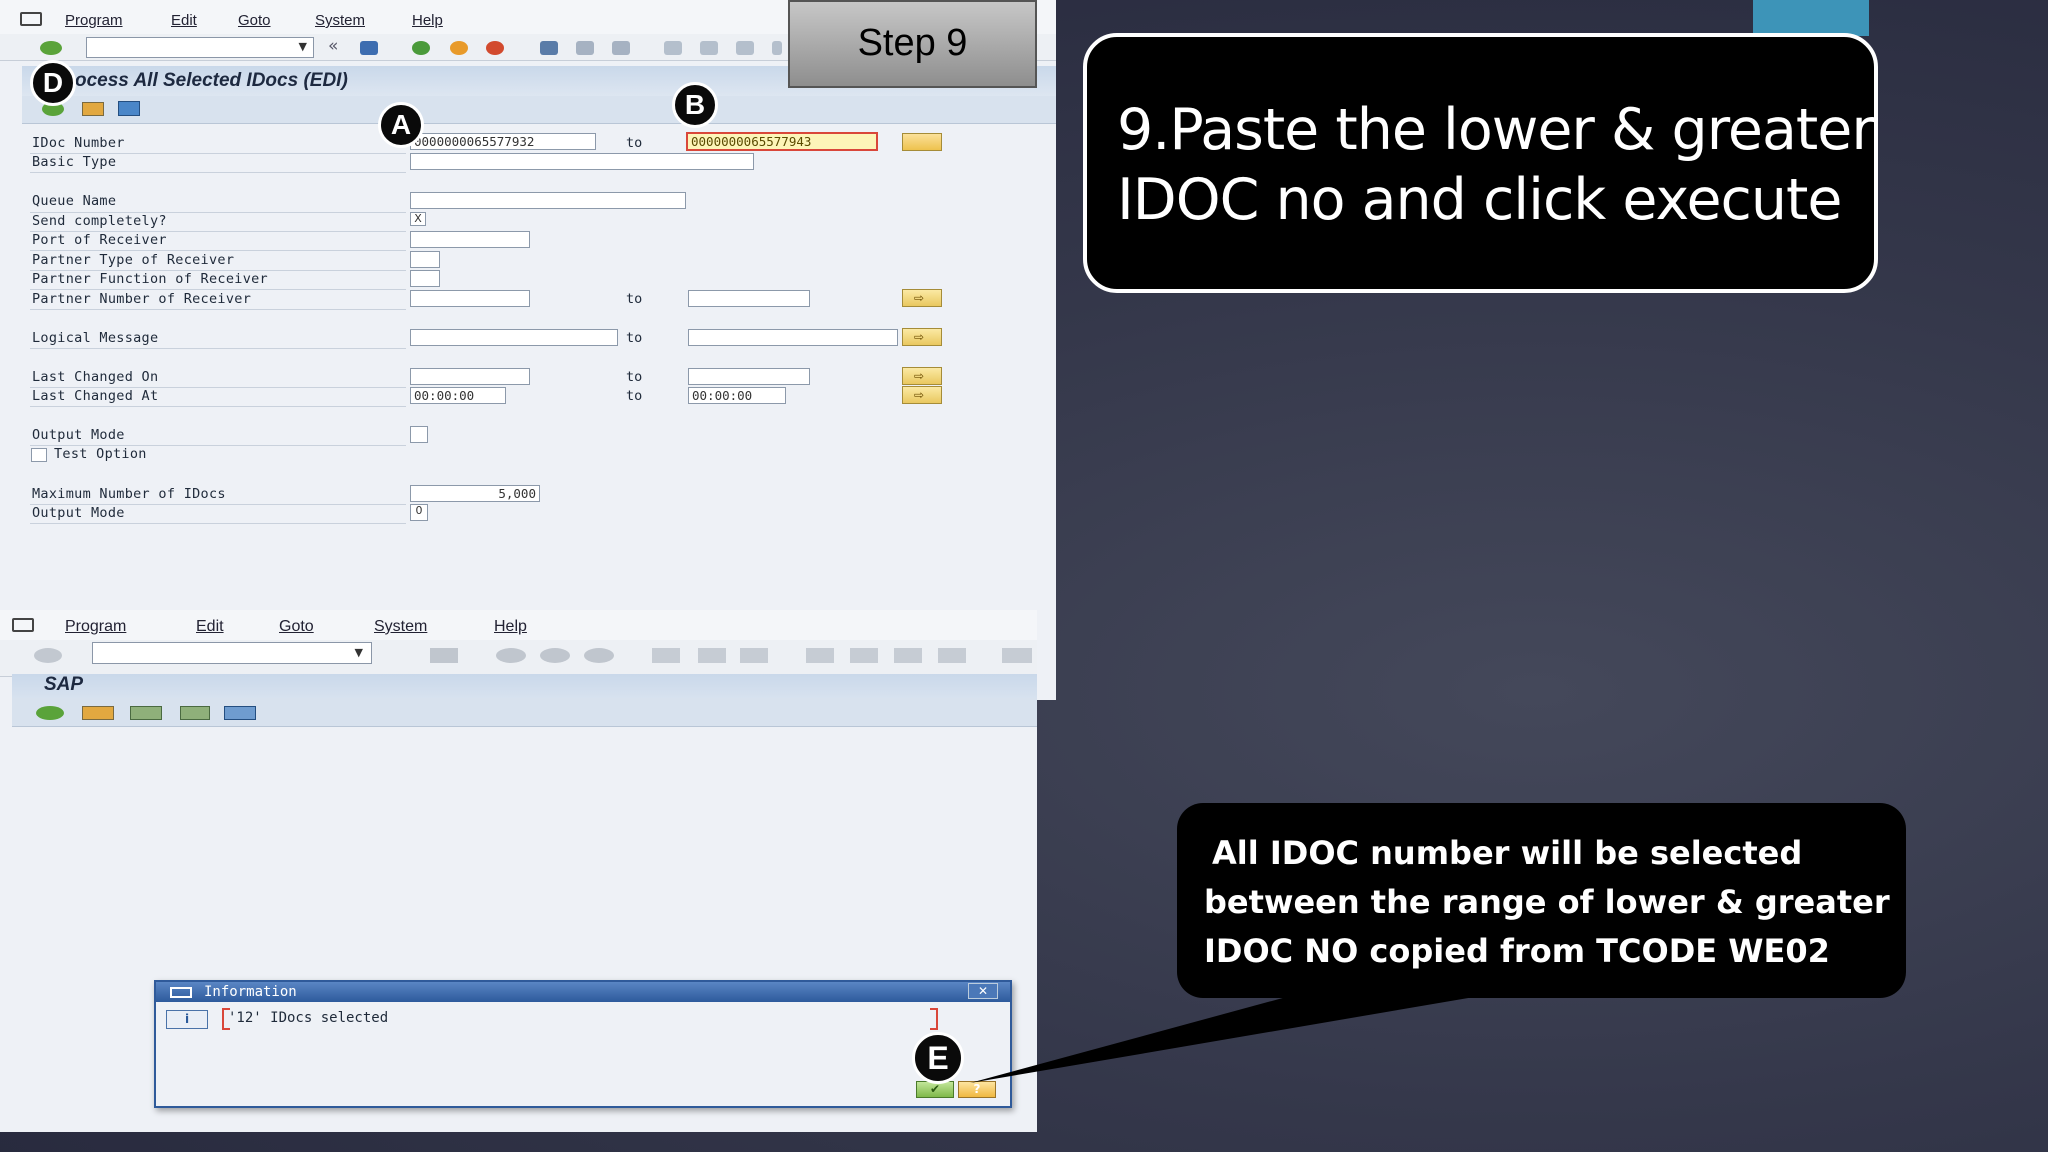  I want to click on badge-a: A, so click(401, 125).